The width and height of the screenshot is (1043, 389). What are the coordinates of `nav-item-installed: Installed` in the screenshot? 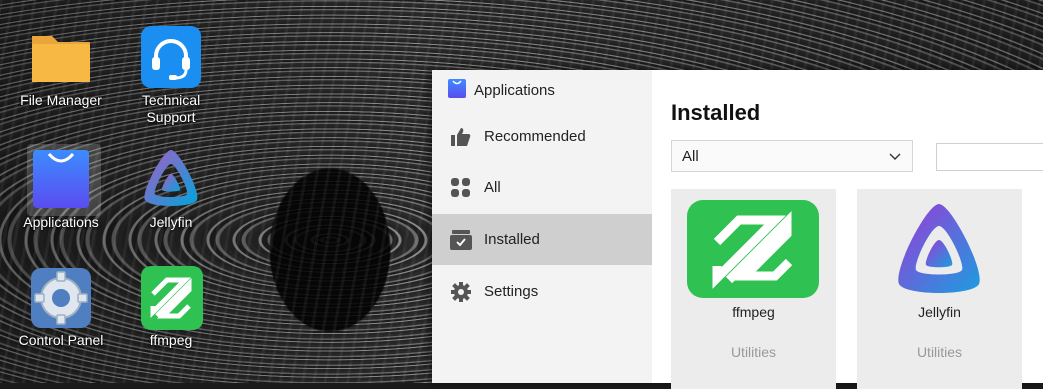 It's located at (542, 239).